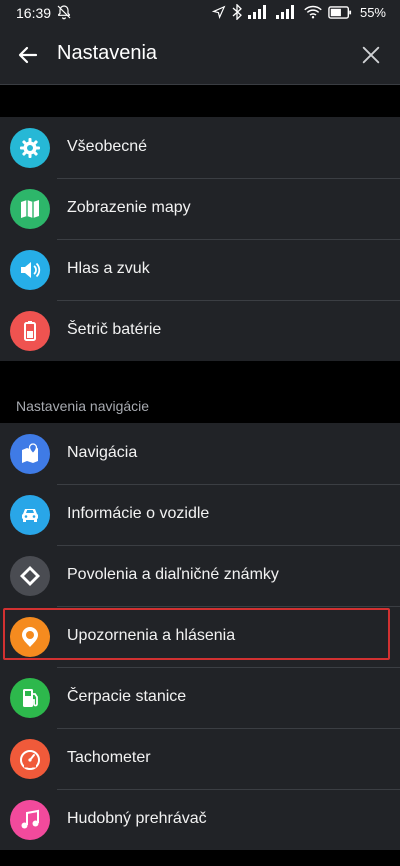 The image size is (400, 866). Describe the element at coordinates (30, 270) in the screenshot. I see `speaker-icon` at that location.